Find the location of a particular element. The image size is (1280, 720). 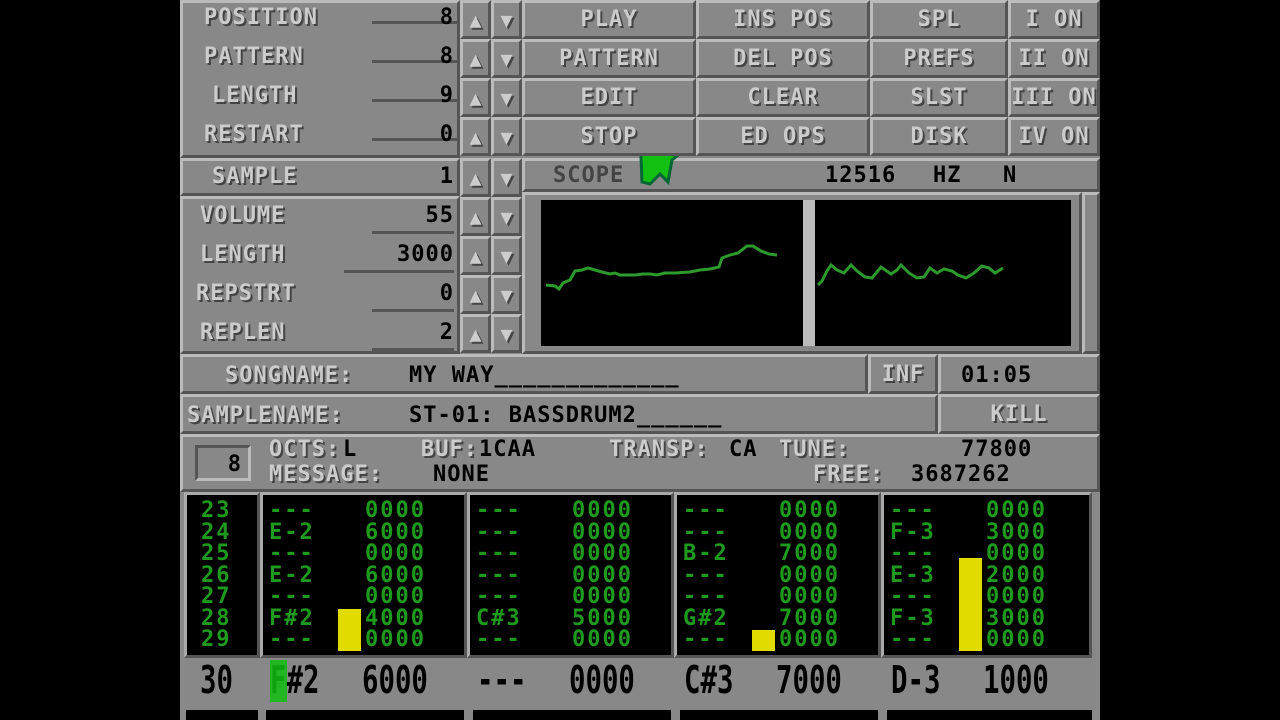

song-control-value: 9 is located at coordinates (447, 95).